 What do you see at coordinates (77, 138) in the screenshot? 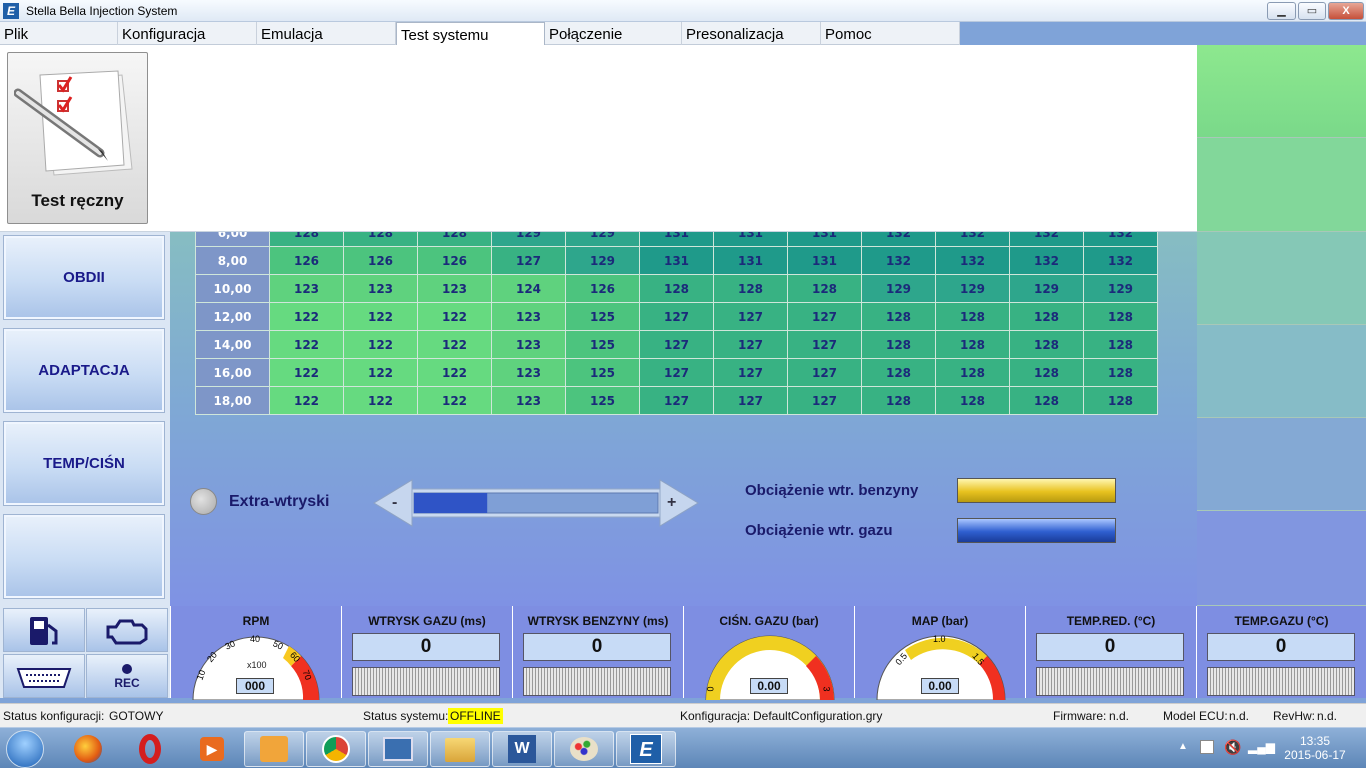
I see `test-reczny-button: Test ręczny` at bounding box center [77, 138].